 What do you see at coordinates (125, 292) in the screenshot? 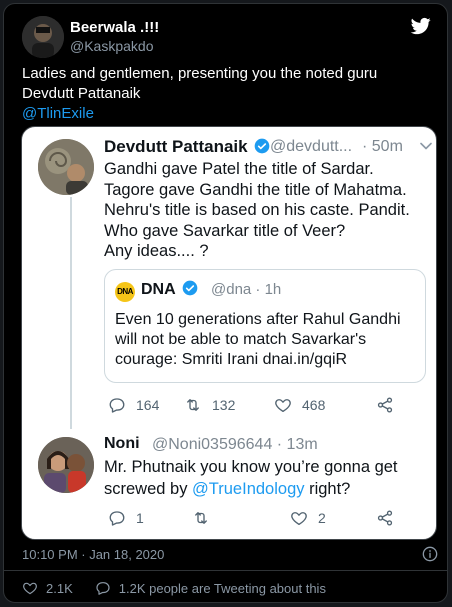
I see `dna-logo: DNA` at bounding box center [125, 292].